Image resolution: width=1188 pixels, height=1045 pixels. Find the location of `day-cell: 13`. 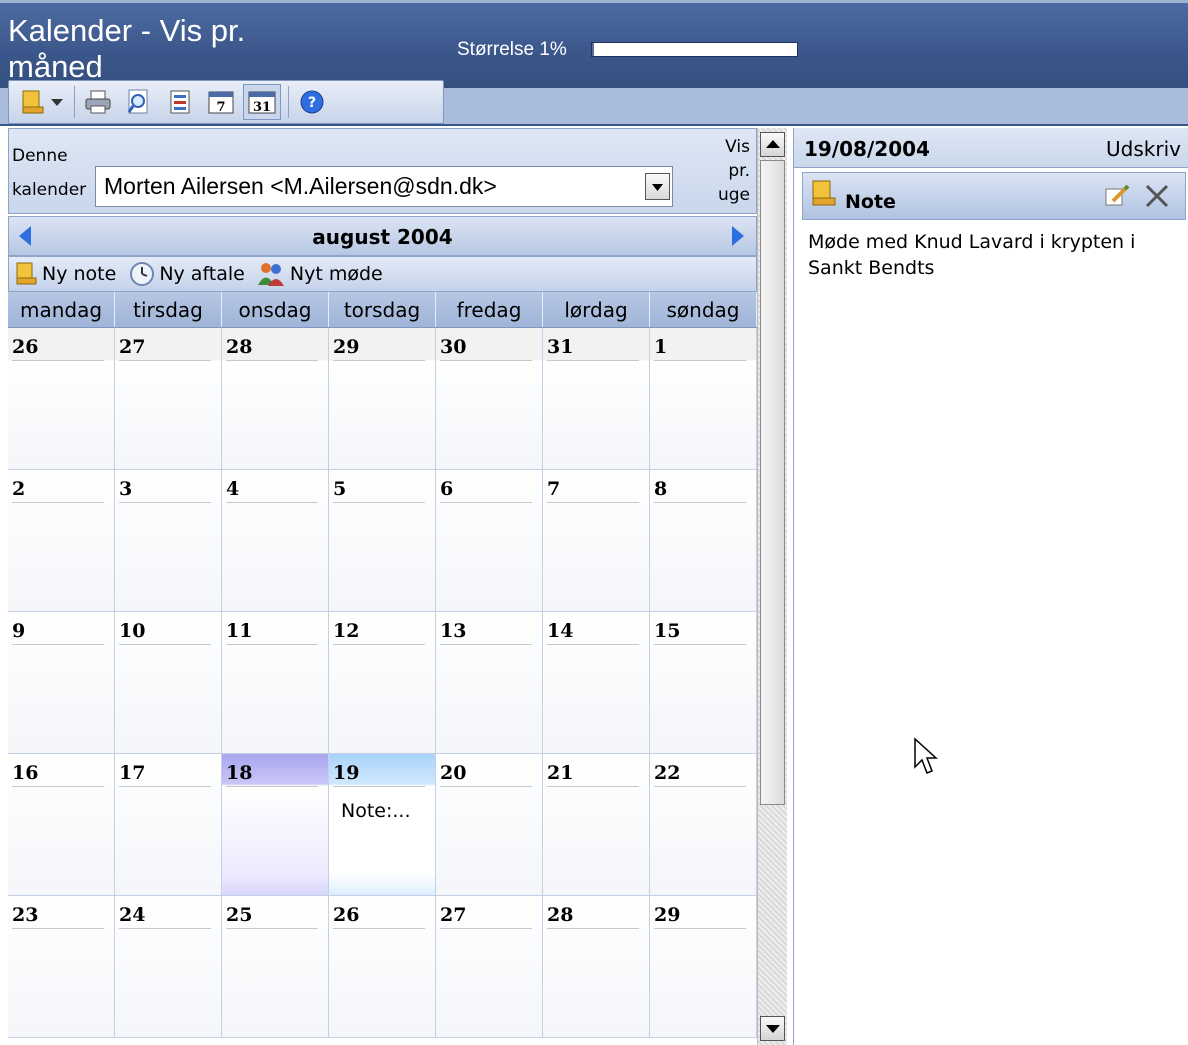

day-cell: 13 is located at coordinates (489, 683).